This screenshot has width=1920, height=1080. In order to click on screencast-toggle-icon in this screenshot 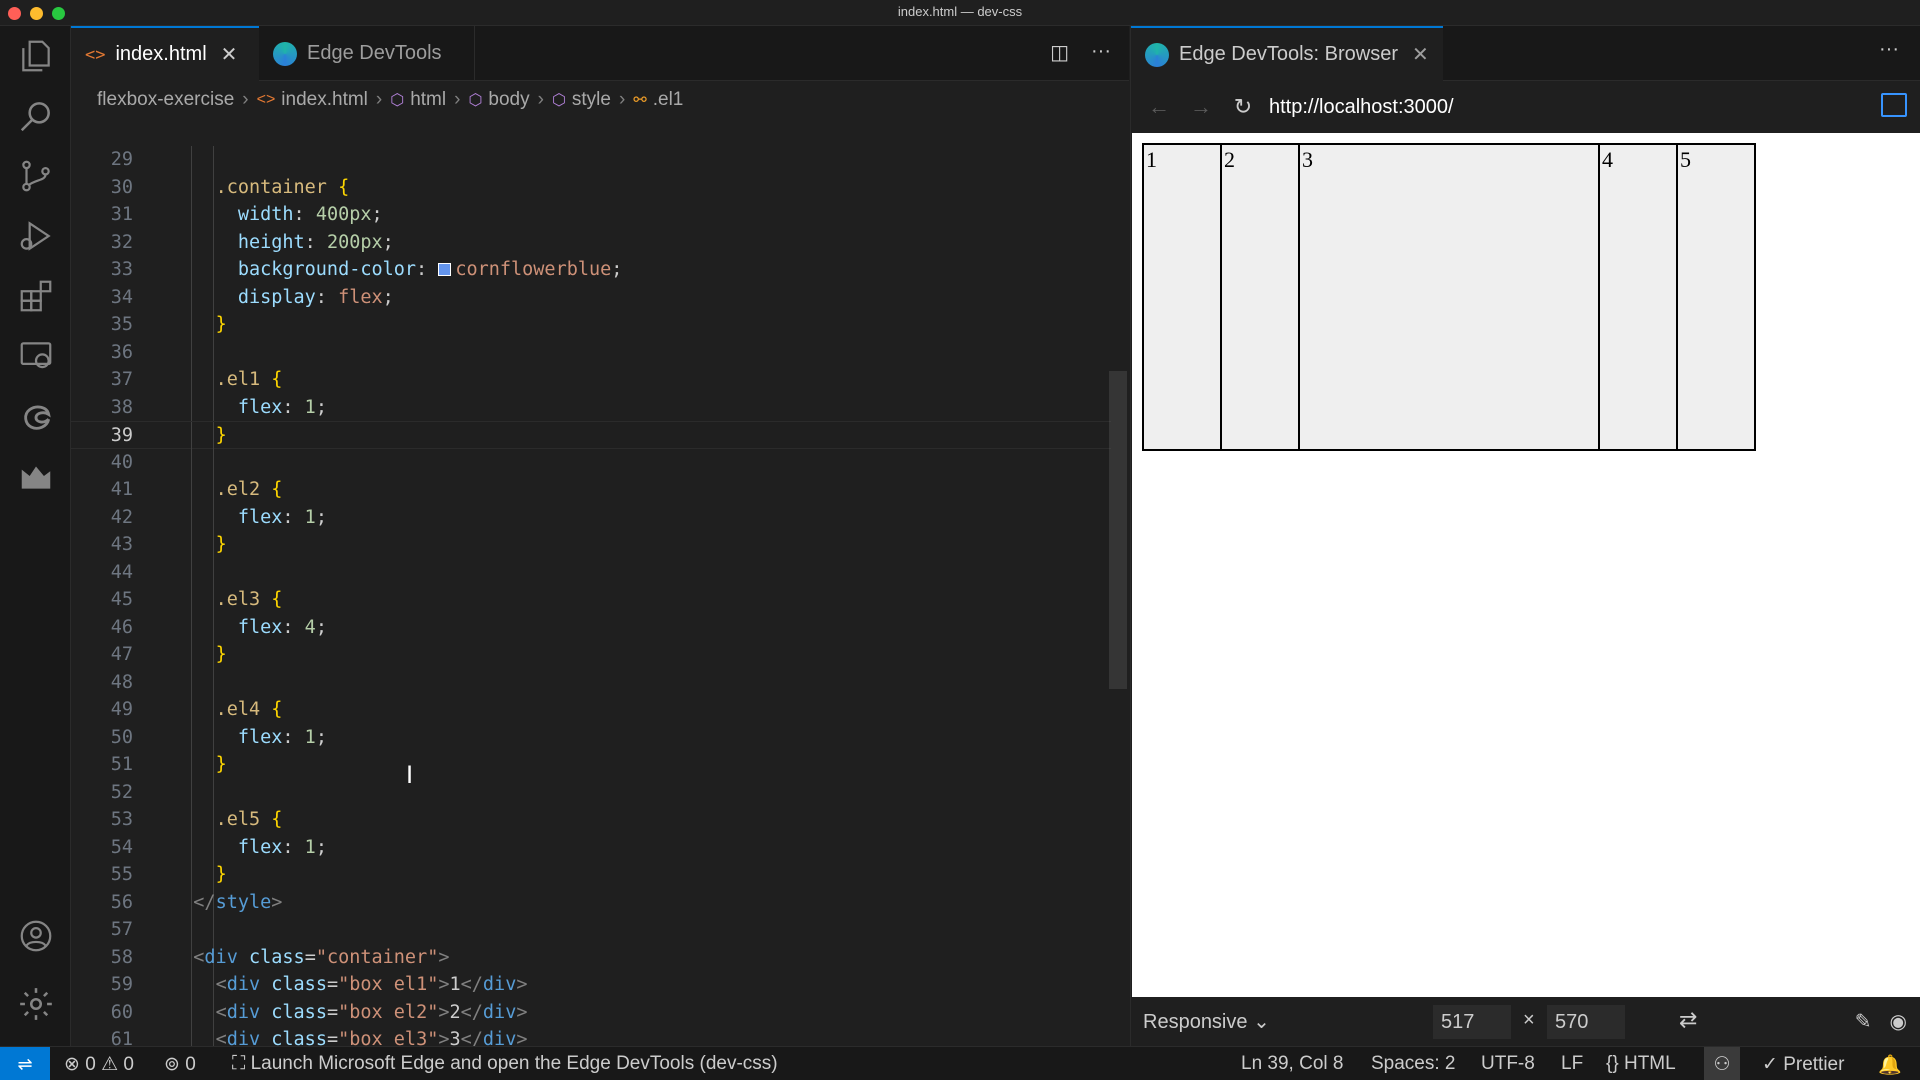, I will do `click(1894, 105)`.